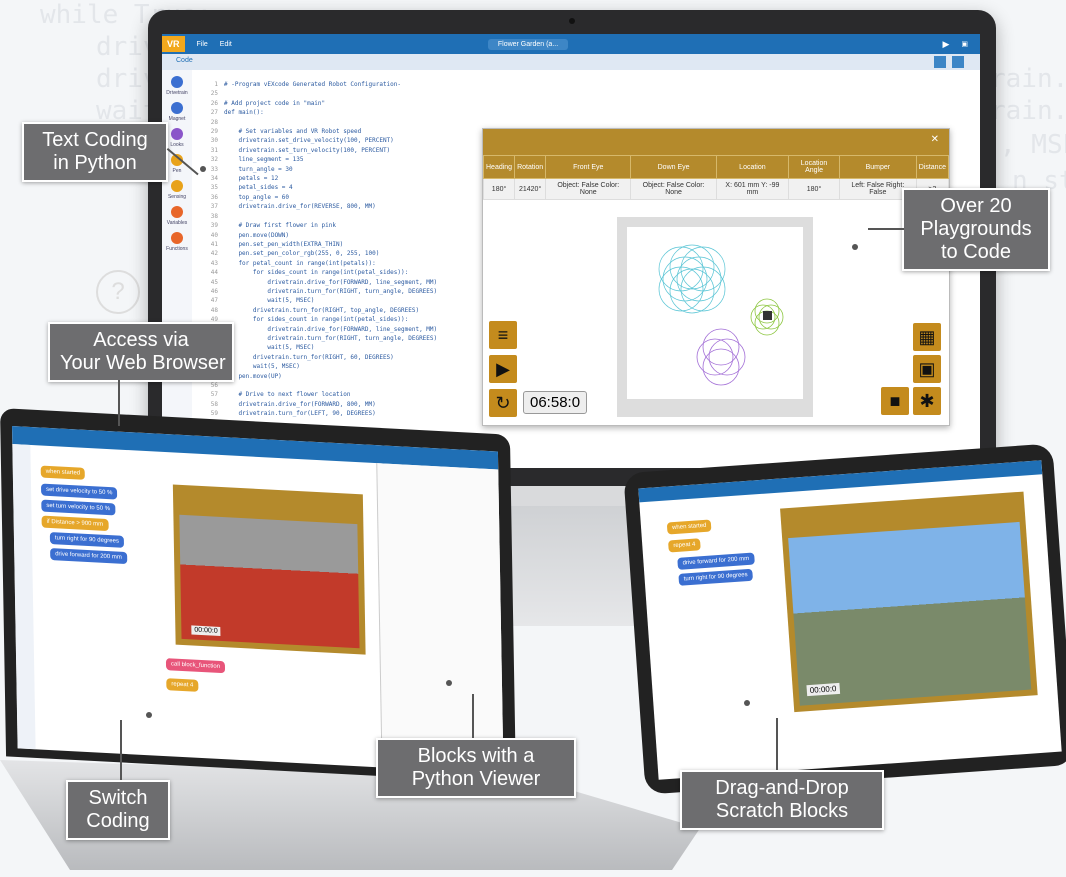 The width and height of the screenshot is (1066, 877). I want to click on tablet-block-turn: turn right for 90 degrees, so click(716, 577).